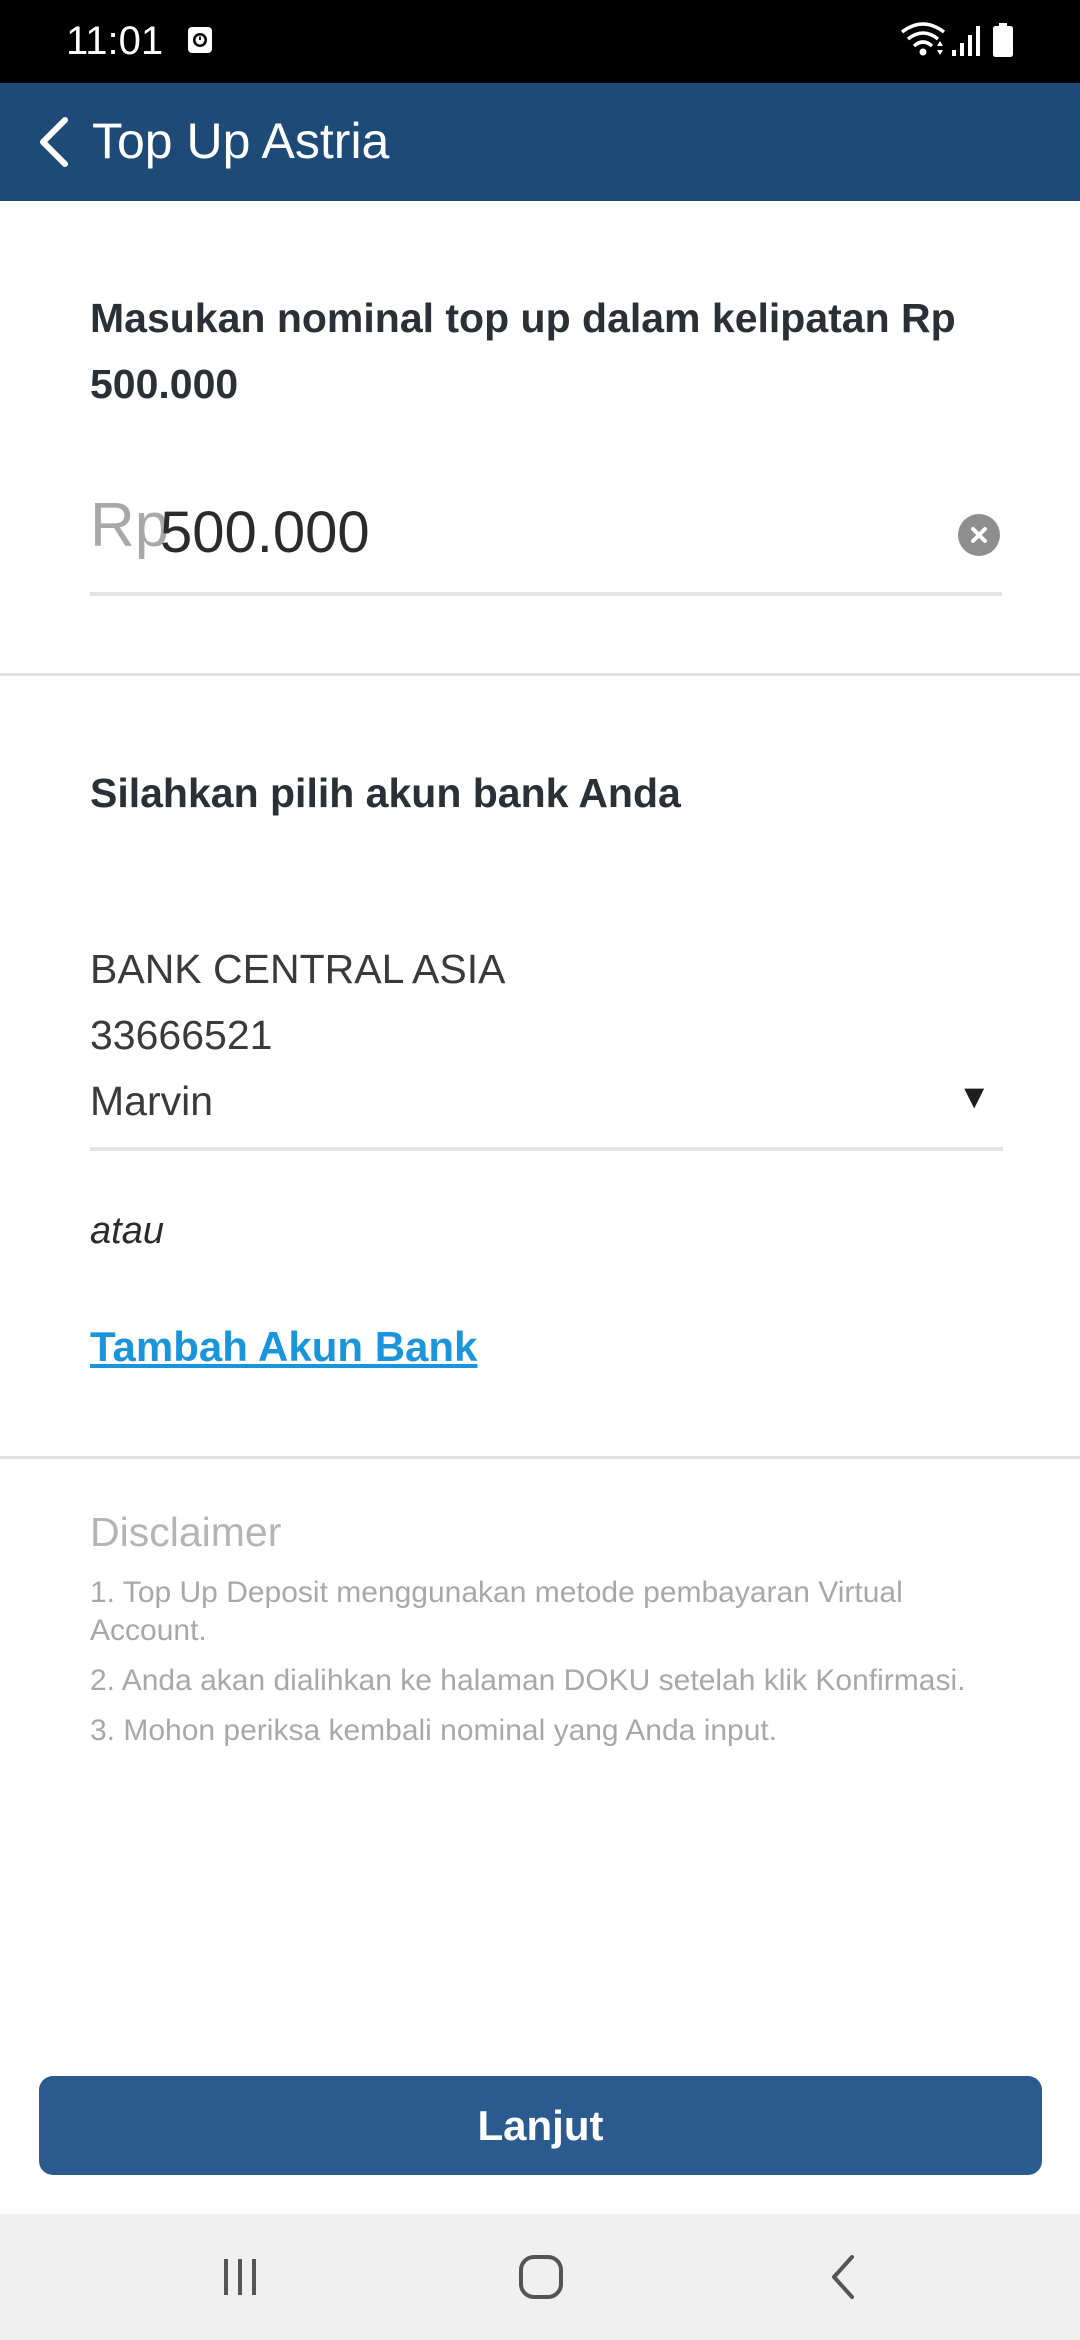 This screenshot has height=2340, width=1080. What do you see at coordinates (923, 39) in the screenshot?
I see `wifi-icon` at bounding box center [923, 39].